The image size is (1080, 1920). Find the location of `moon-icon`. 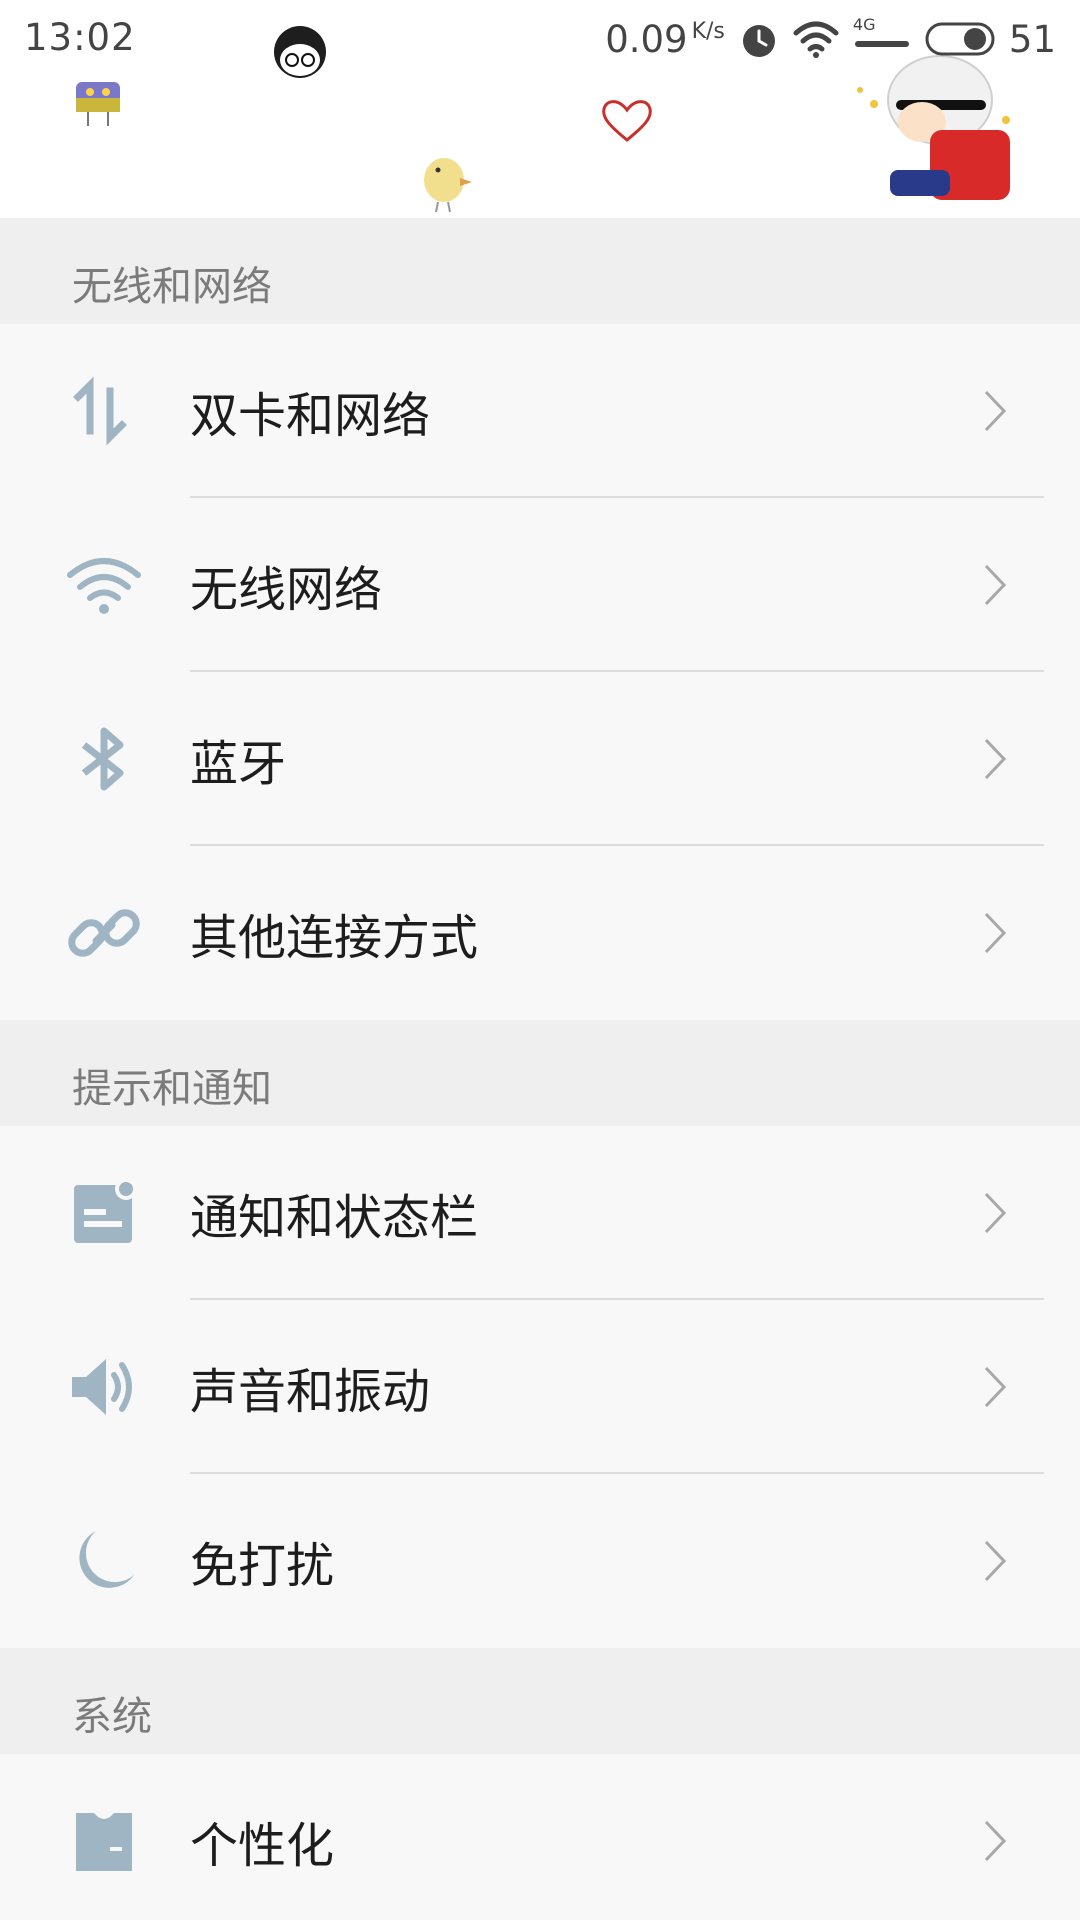

moon-icon is located at coordinates (106, 1559).